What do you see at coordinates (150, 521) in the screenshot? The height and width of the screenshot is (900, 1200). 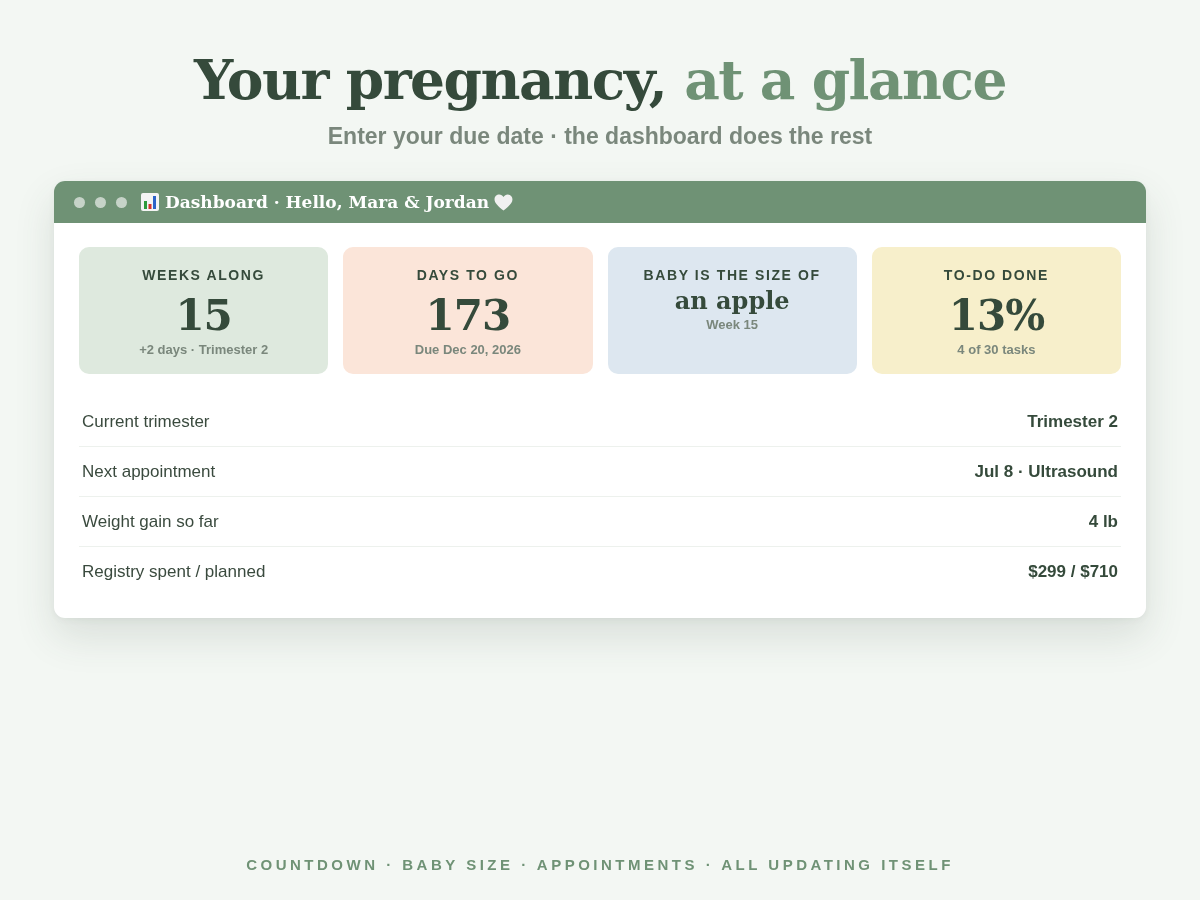 I see `row-label: Weight gain so far` at bounding box center [150, 521].